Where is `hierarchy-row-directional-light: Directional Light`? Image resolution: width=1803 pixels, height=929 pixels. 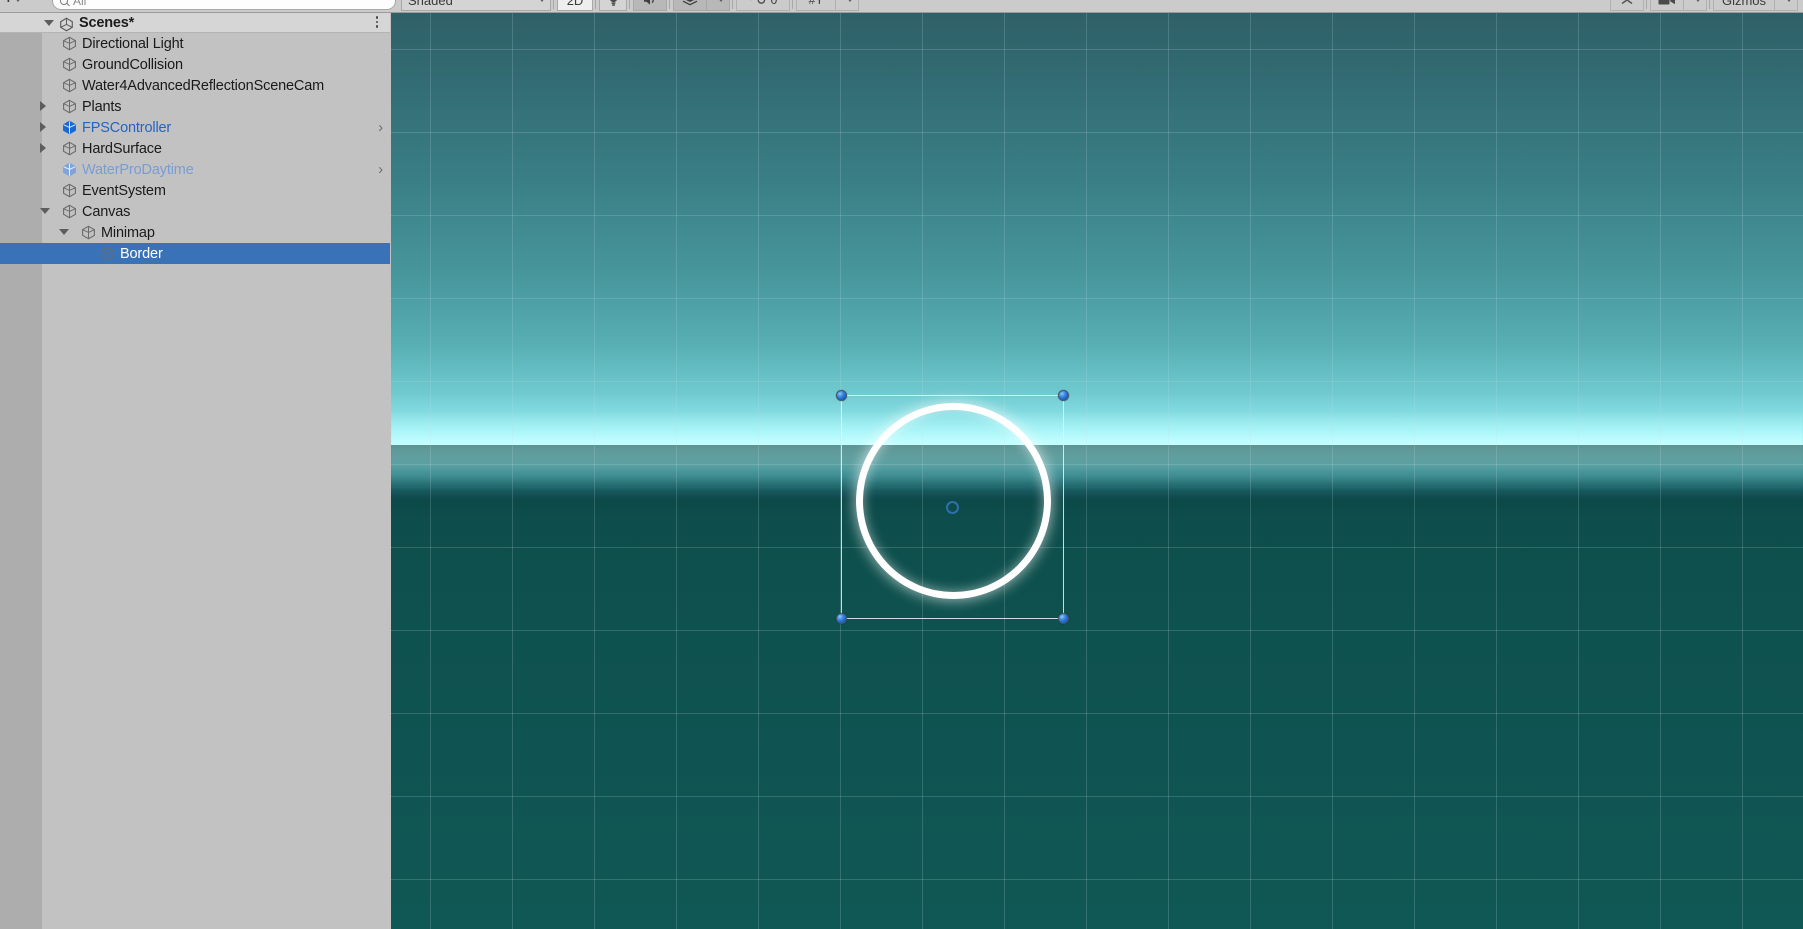 hierarchy-row-directional-light: Directional Light is located at coordinates (195, 43).